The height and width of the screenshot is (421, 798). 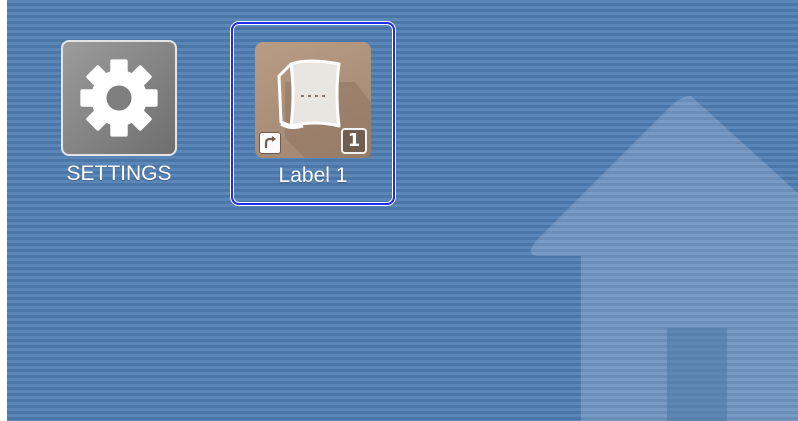 I want to click on label-count-badge: 1, so click(x=354, y=141).